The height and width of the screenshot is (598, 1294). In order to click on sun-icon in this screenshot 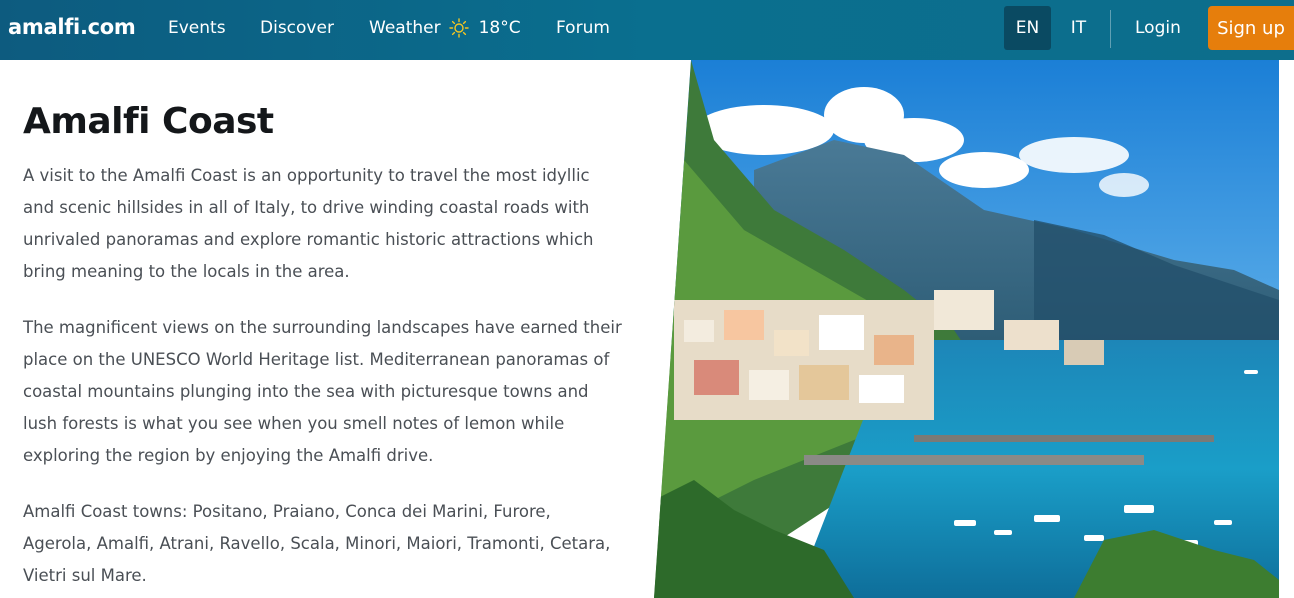, I will do `click(458, 28)`.